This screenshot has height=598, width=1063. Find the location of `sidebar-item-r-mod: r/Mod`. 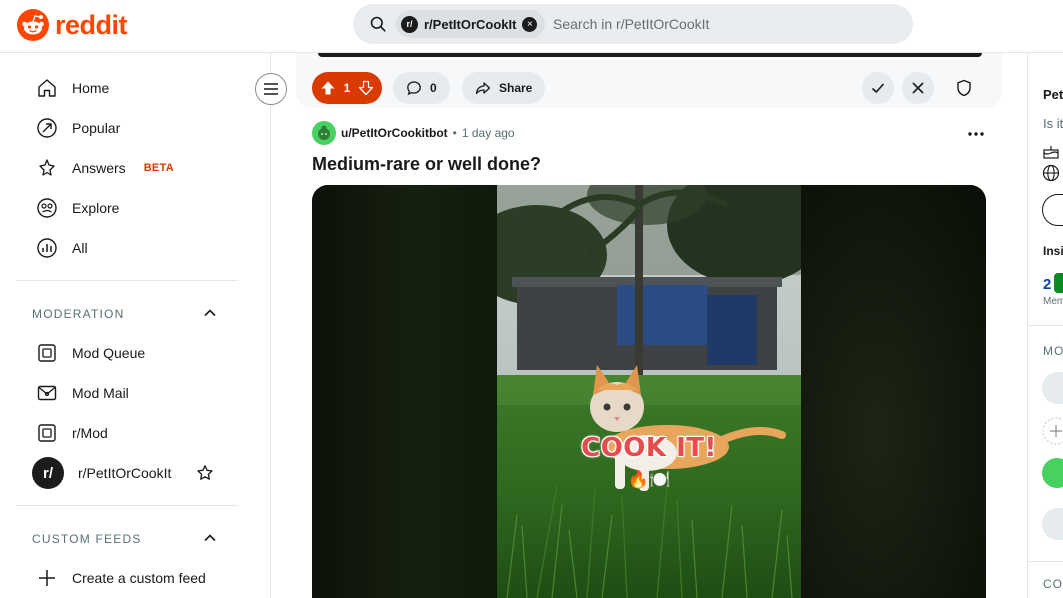

sidebar-item-r-mod: r/Mod is located at coordinates (72, 433).